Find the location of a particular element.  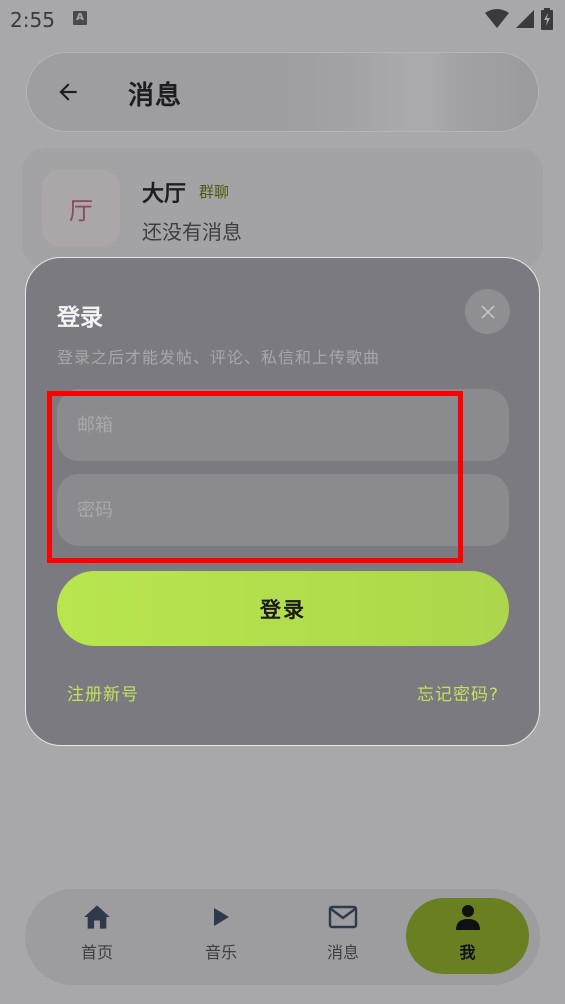

status-bar: 2:55 A is located at coordinates (282, 19).